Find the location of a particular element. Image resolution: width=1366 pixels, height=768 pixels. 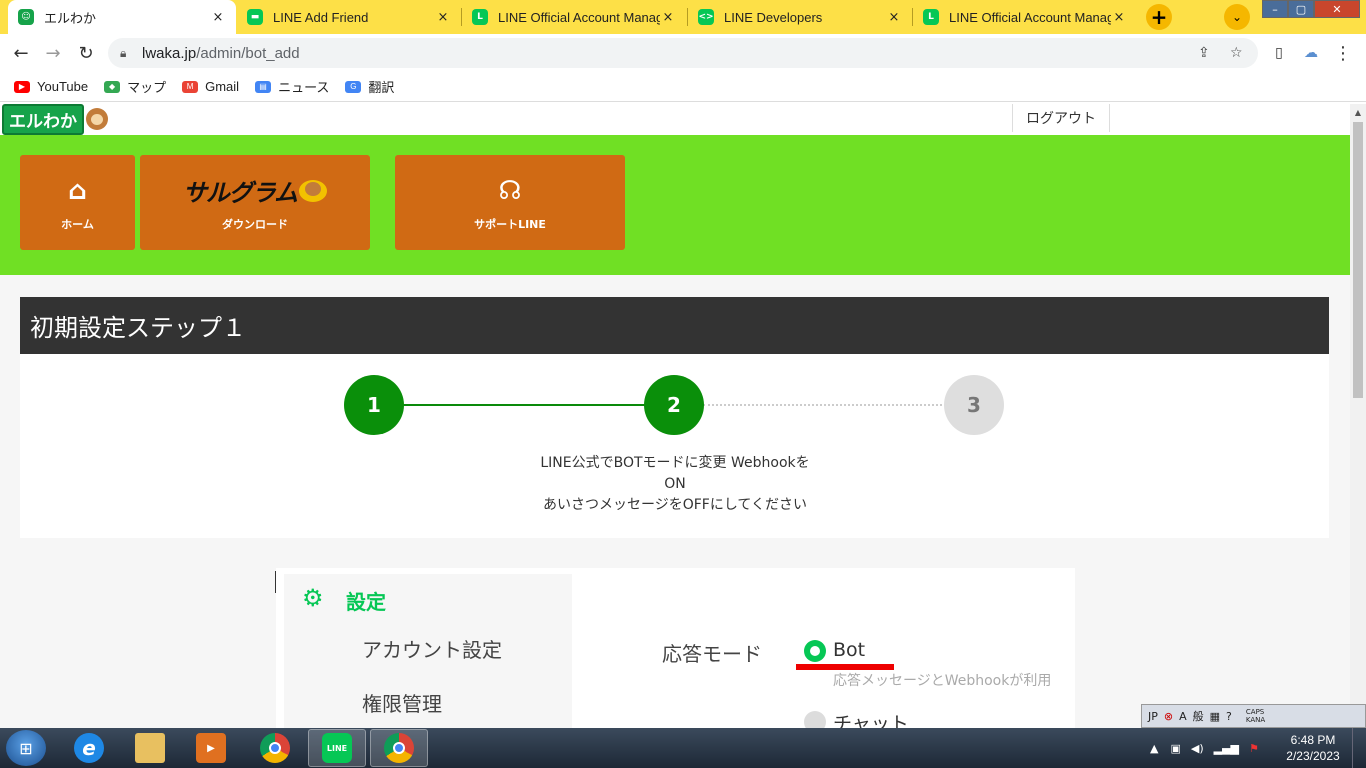

menu-label: ダウンロード is located at coordinates (255, 224).